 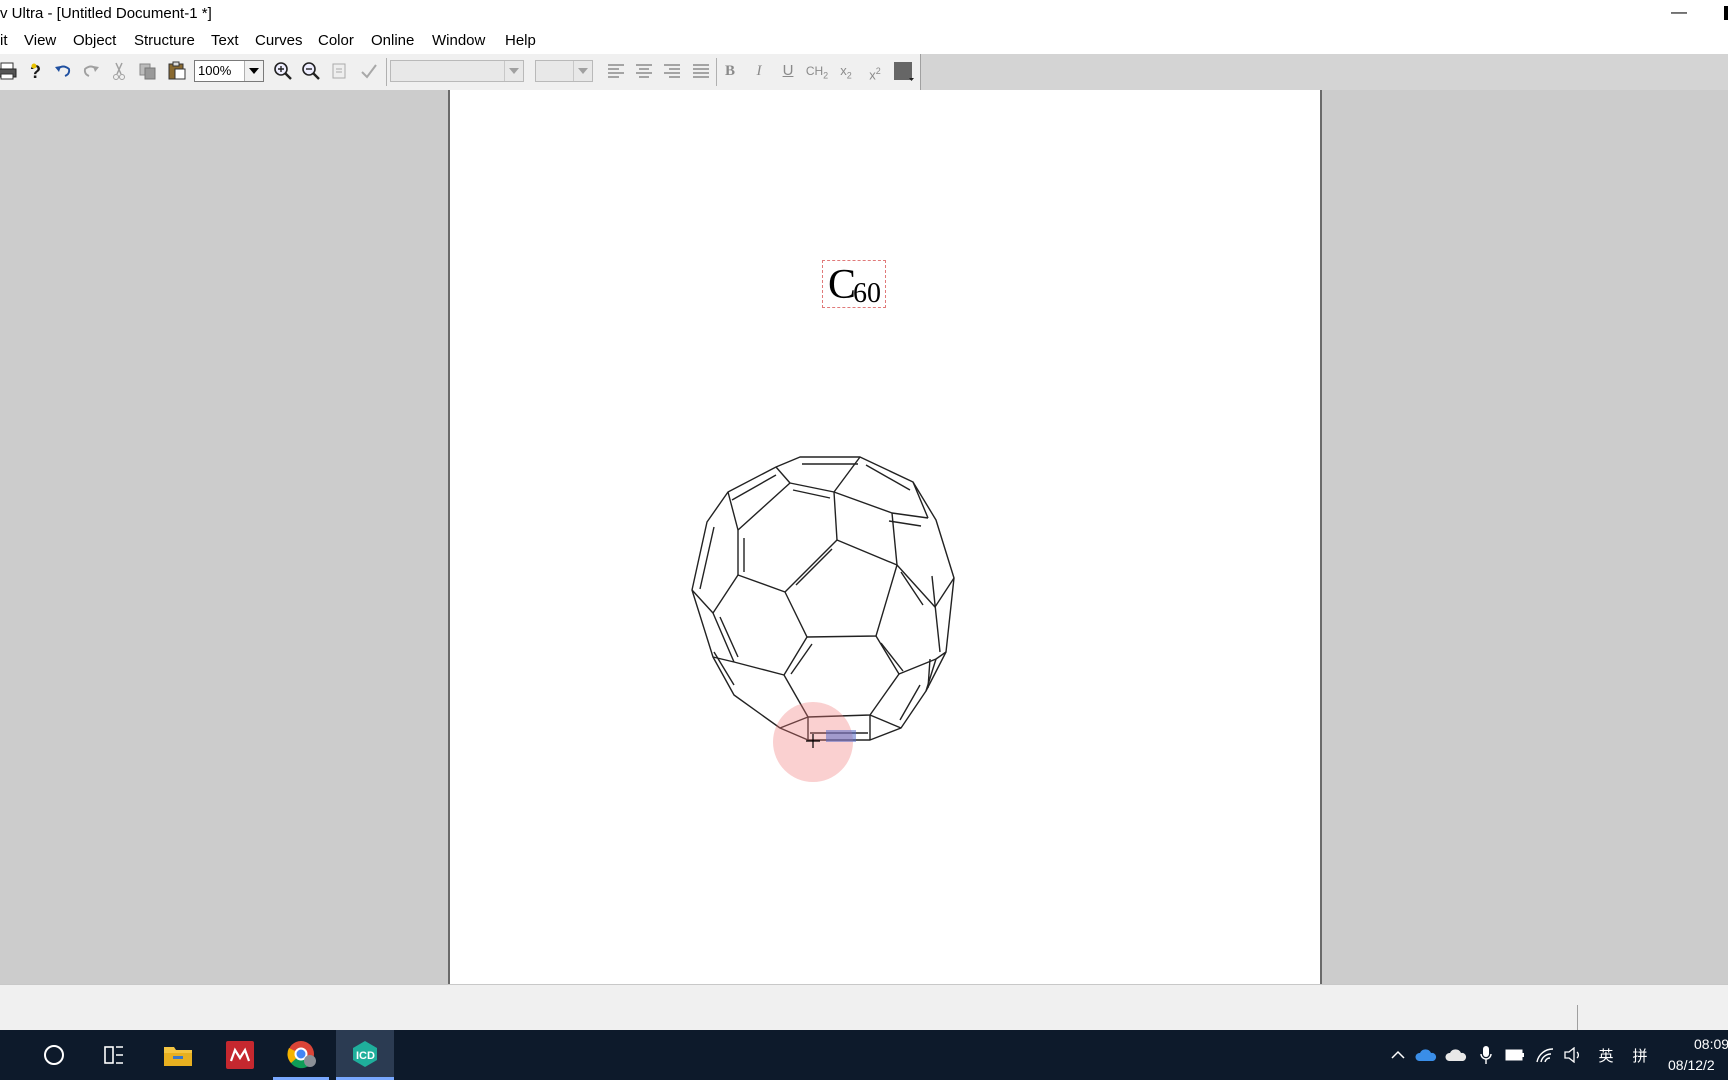 I want to click on zoom-value: 100%, so click(x=215, y=70).